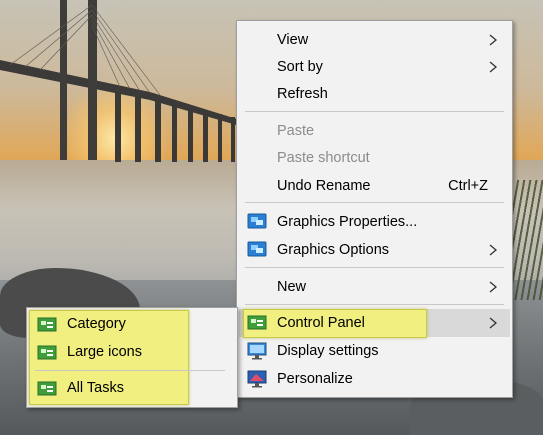 This screenshot has width=543, height=435. Describe the element at coordinates (374, 287) in the screenshot. I see `menu-item-new: New` at that location.